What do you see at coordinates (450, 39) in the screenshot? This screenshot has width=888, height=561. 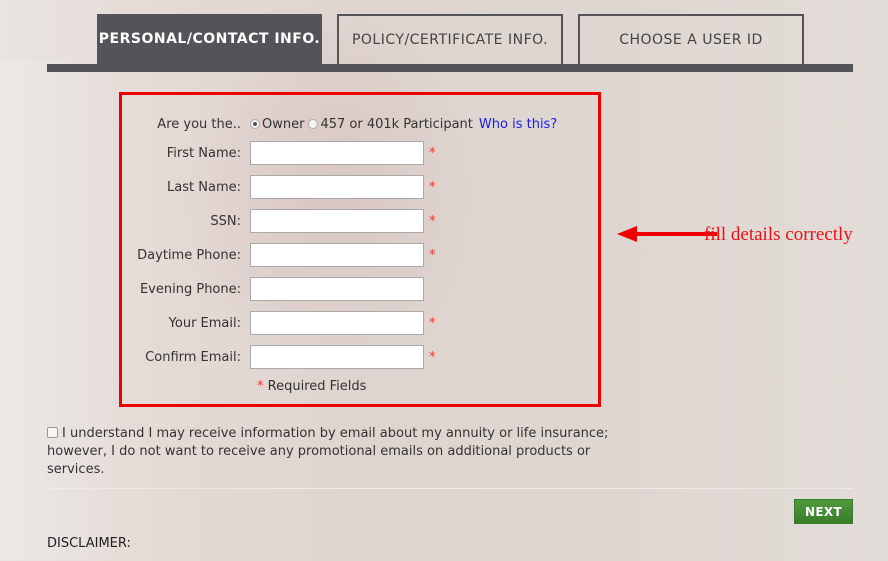 I see `tab-policy-certificate-info: POLICY/CERTIFICATE INFO.` at bounding box center [450, 39].